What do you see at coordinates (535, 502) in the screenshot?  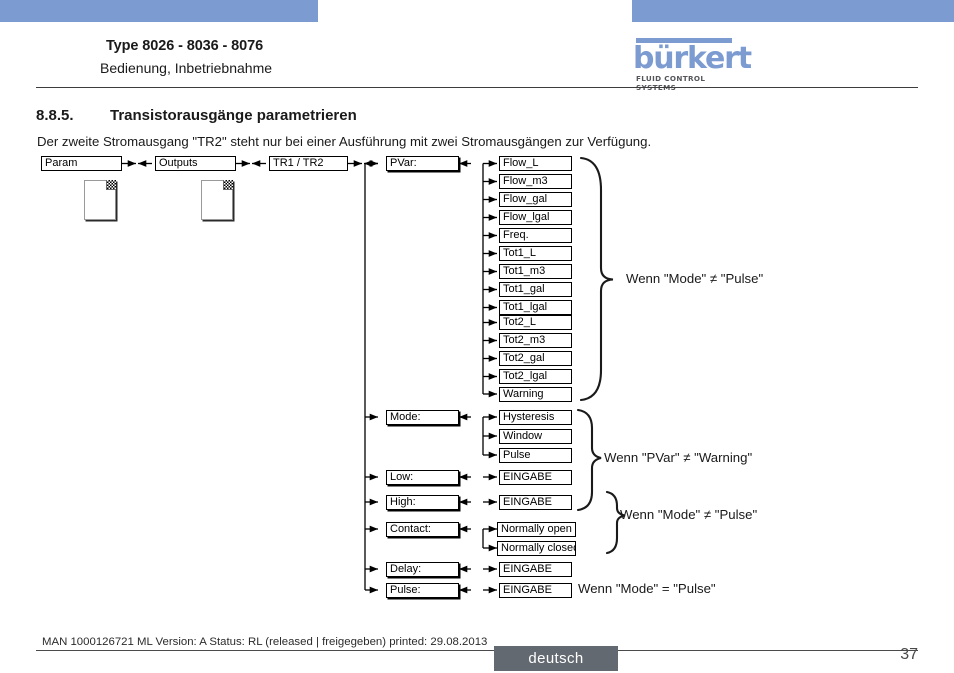 I see `node-high-input: EINGABE` at bounding box center [535, 502].